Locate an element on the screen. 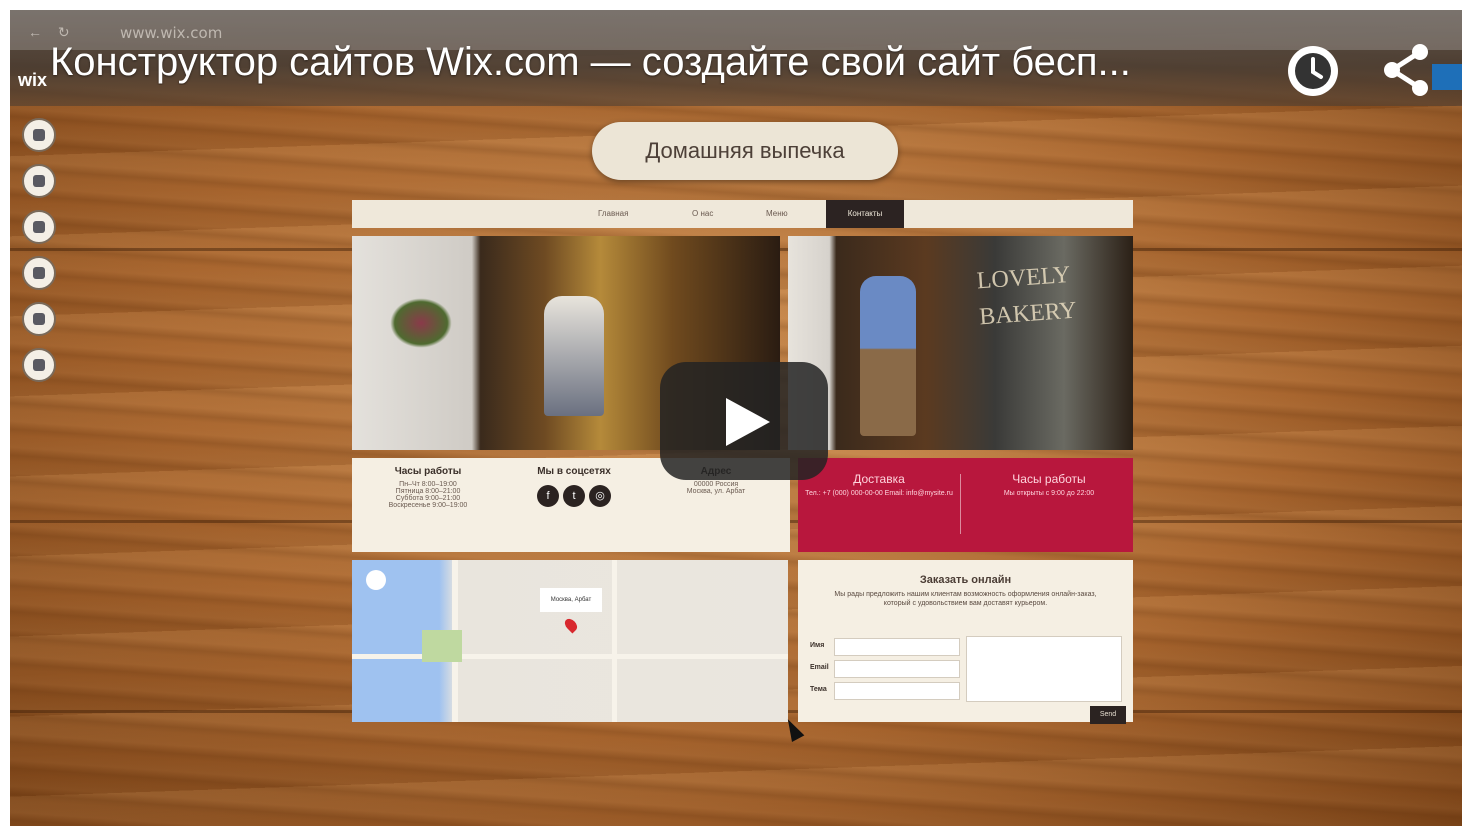  email-label: Email is located at coordinates (819, 667).